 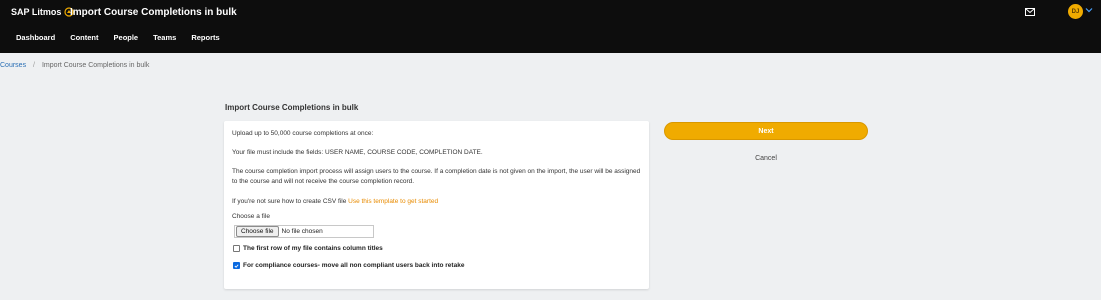 What do you see at coordinates (84, 37) in the screenshot?
I see `nav-item-content: Content` at bounding box center [84, 37].